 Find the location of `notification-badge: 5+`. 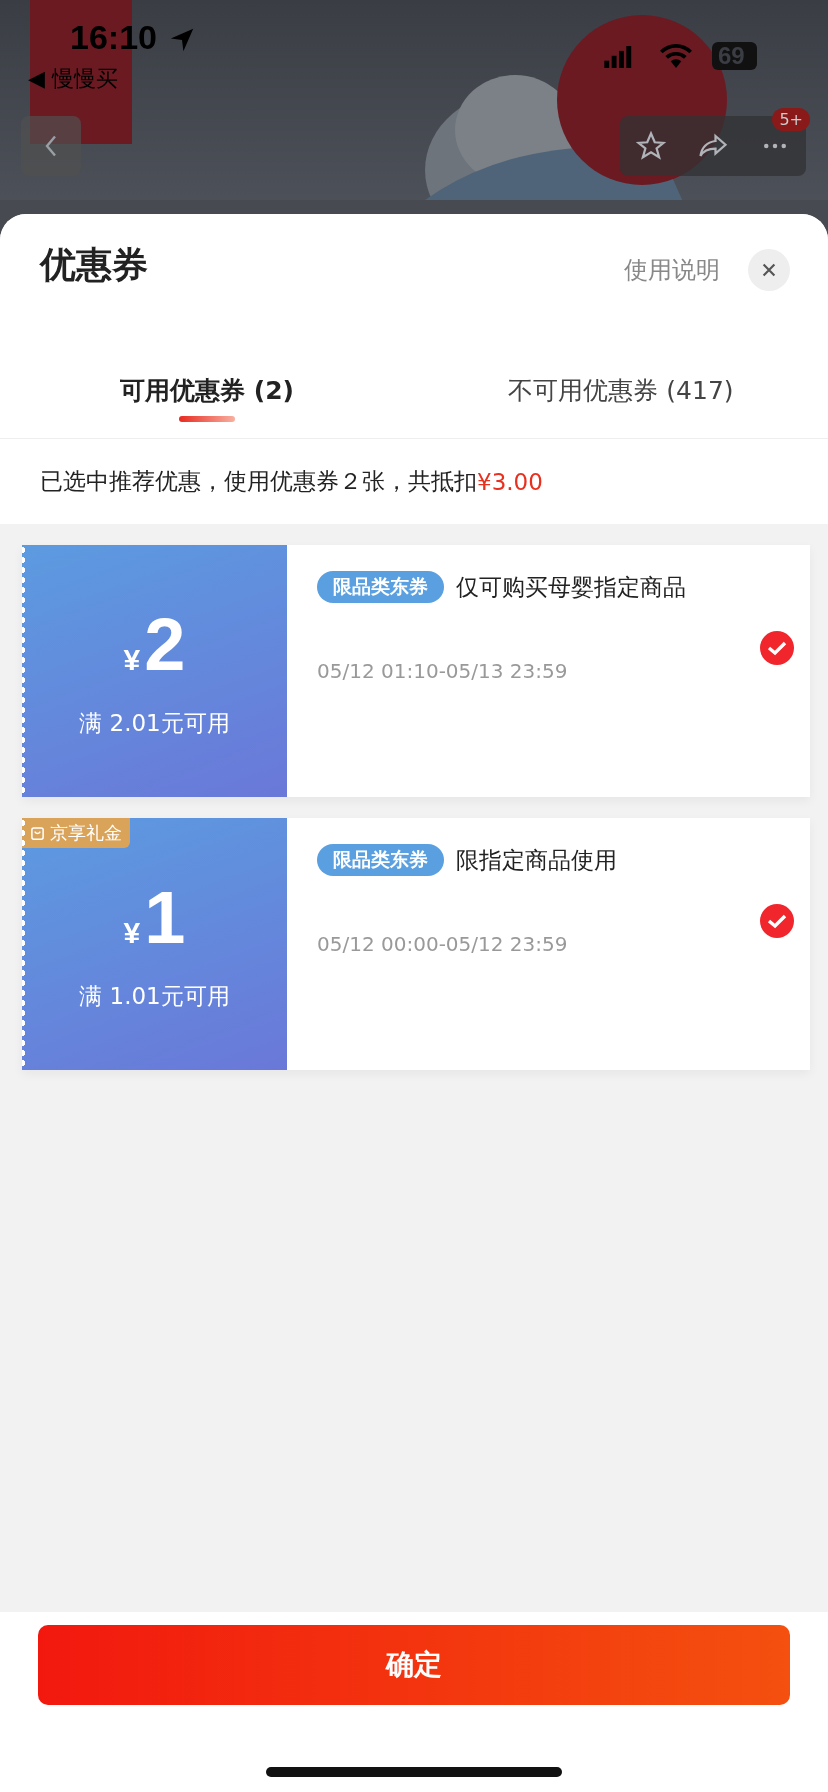

notification-badge: 5+ is located at coordinates (791, 119).